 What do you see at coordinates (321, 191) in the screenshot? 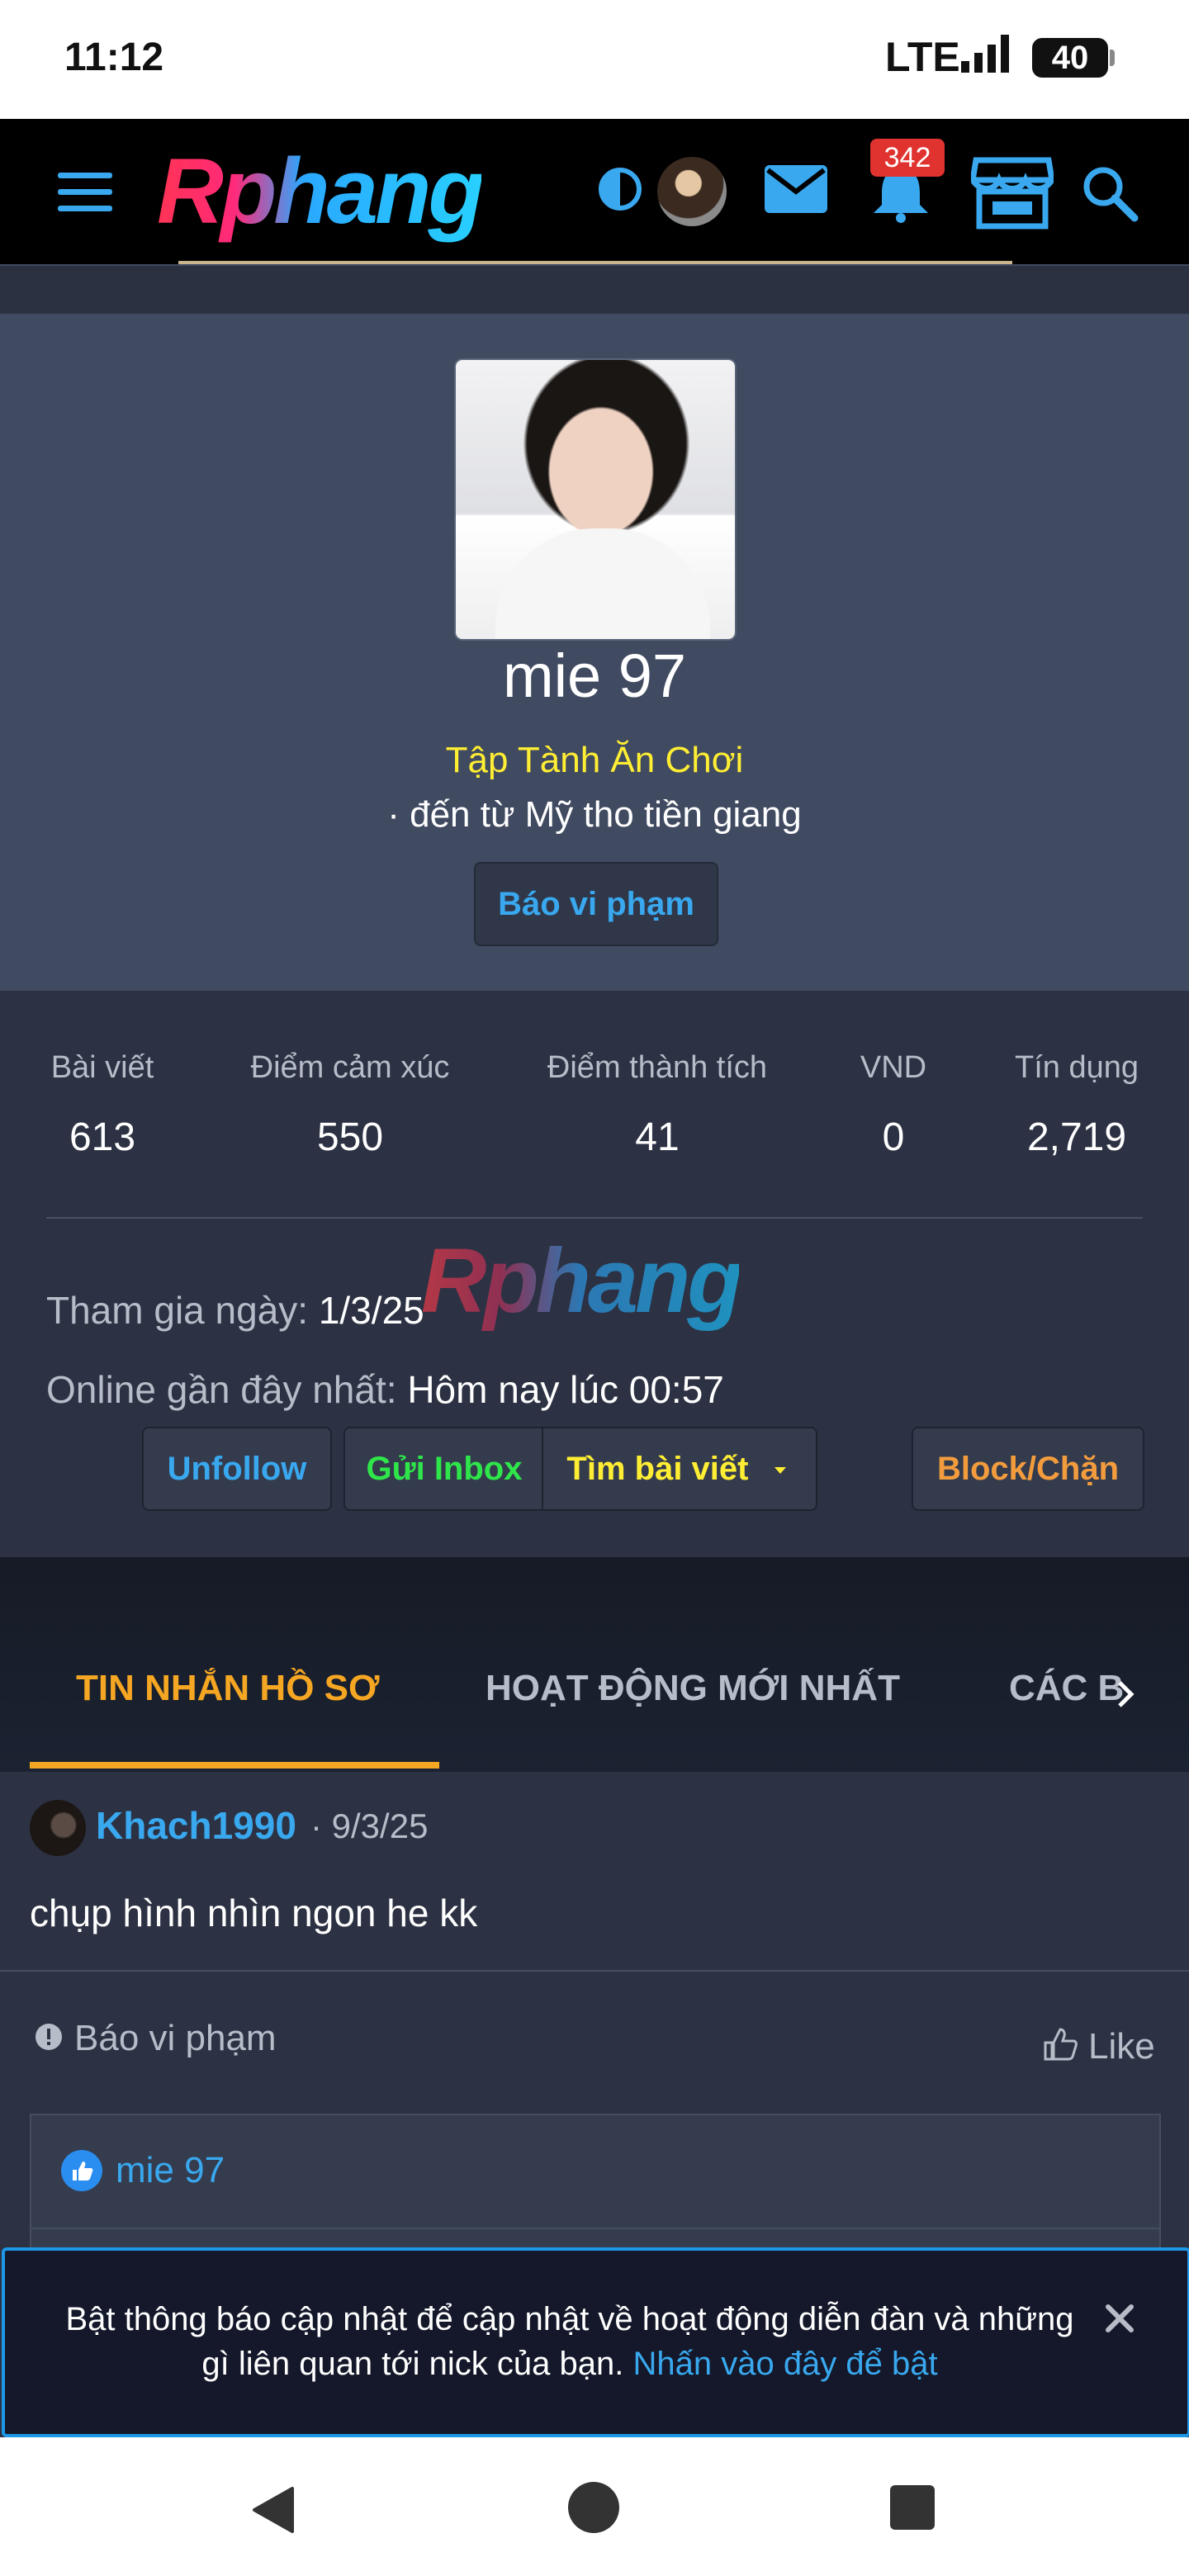
I see `site-logo: Rphang` at bounding box center [321, 191].